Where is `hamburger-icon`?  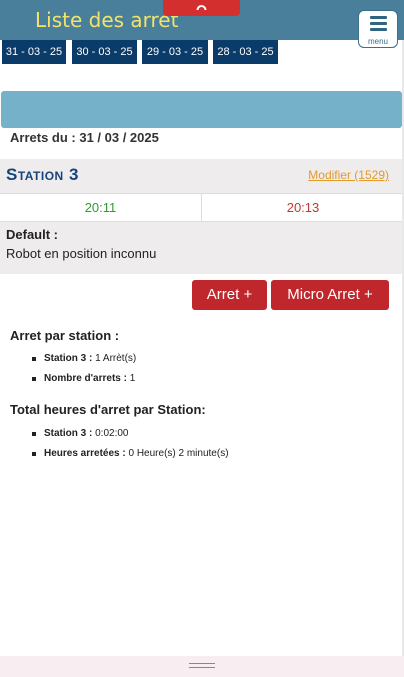
hamburger-icon is located at coordinates (378, 25).